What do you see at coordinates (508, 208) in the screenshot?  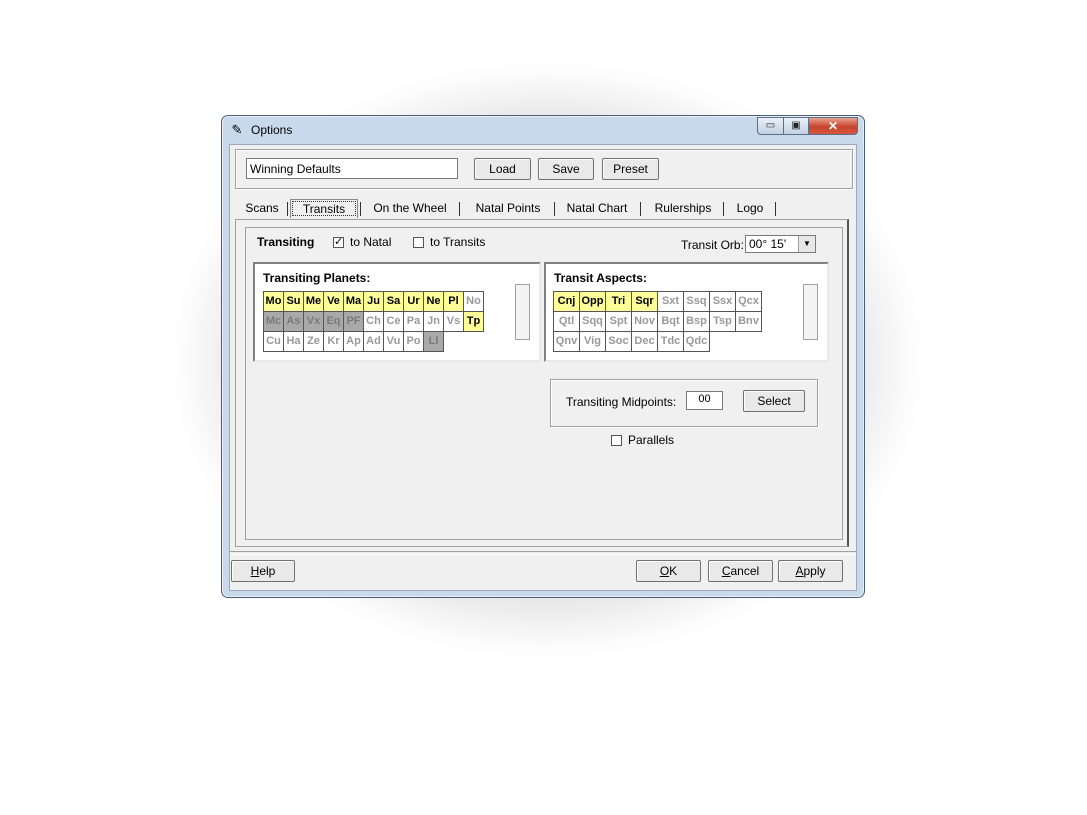 I see `tab-natal-points: Natal Points` at bounding box center [508, 208].